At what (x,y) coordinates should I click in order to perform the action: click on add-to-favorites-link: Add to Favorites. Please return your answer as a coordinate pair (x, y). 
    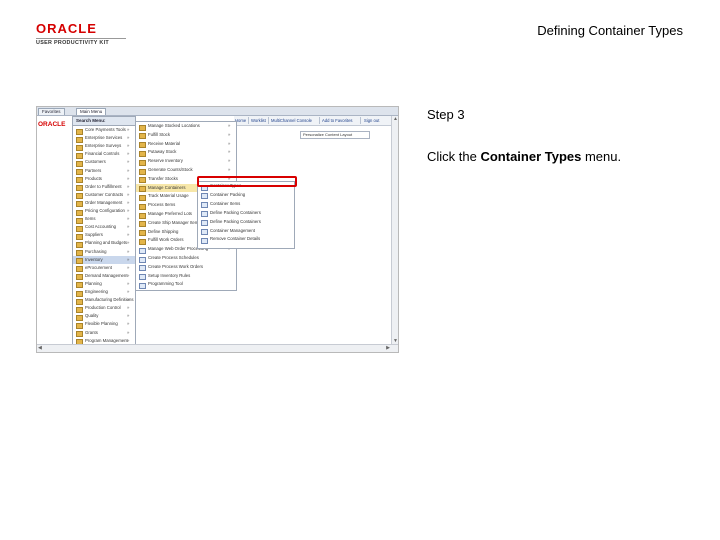
    Looking at the image, I should click on (337, 120).